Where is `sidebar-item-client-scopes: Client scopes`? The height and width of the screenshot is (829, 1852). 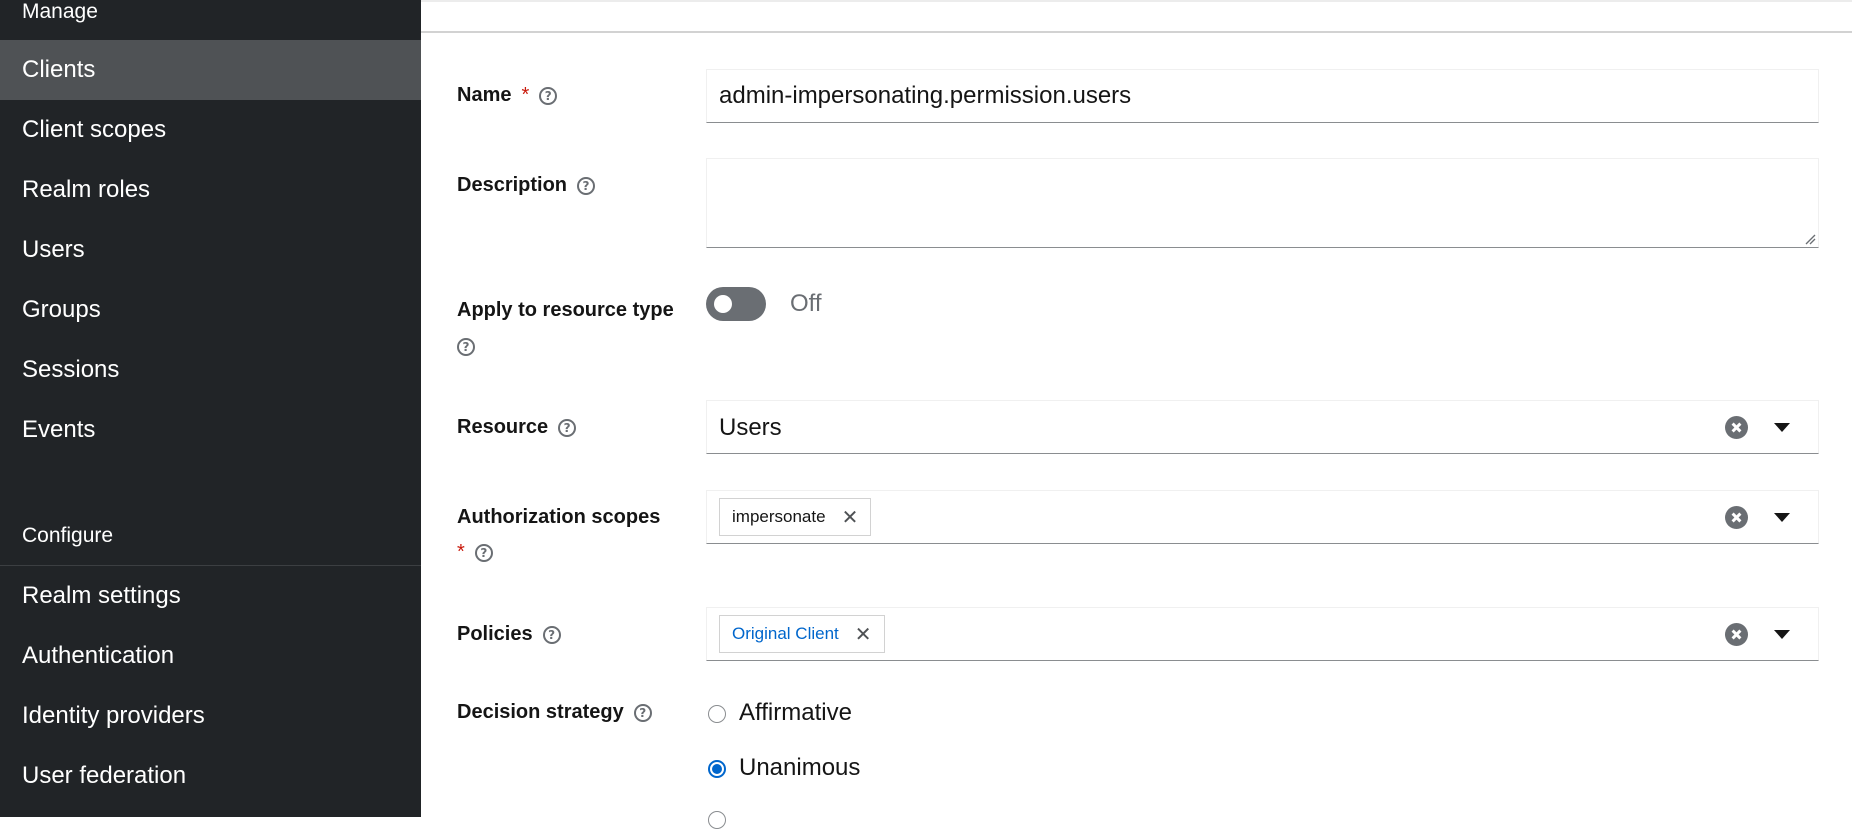
sidebar-item-client-scopes: Client scopes is located at coordinates (210, 130).